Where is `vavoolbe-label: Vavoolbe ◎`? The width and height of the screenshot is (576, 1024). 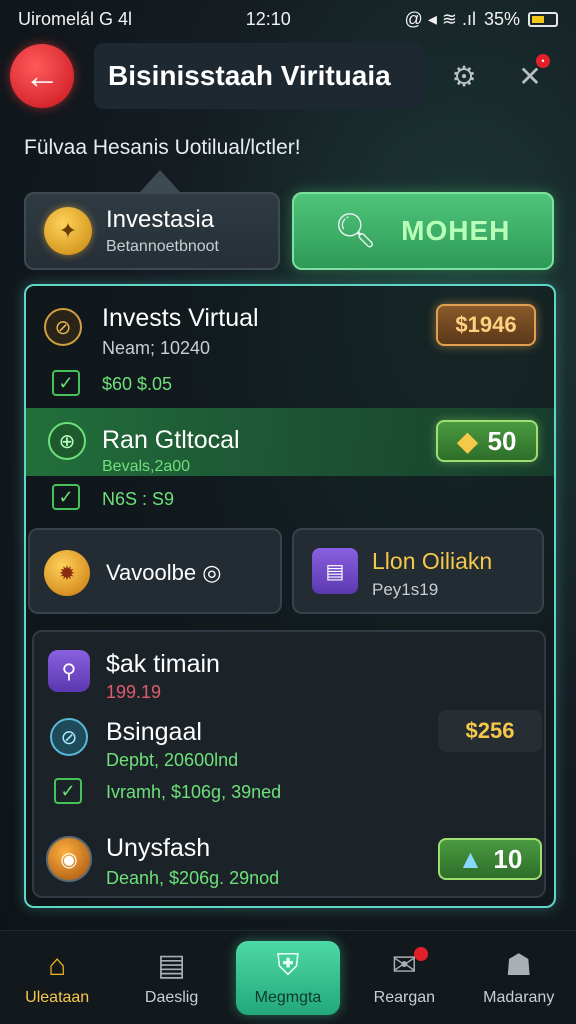
vavoolbe-label: Vavoolbe ◎ is located at coordinates (164, 572).